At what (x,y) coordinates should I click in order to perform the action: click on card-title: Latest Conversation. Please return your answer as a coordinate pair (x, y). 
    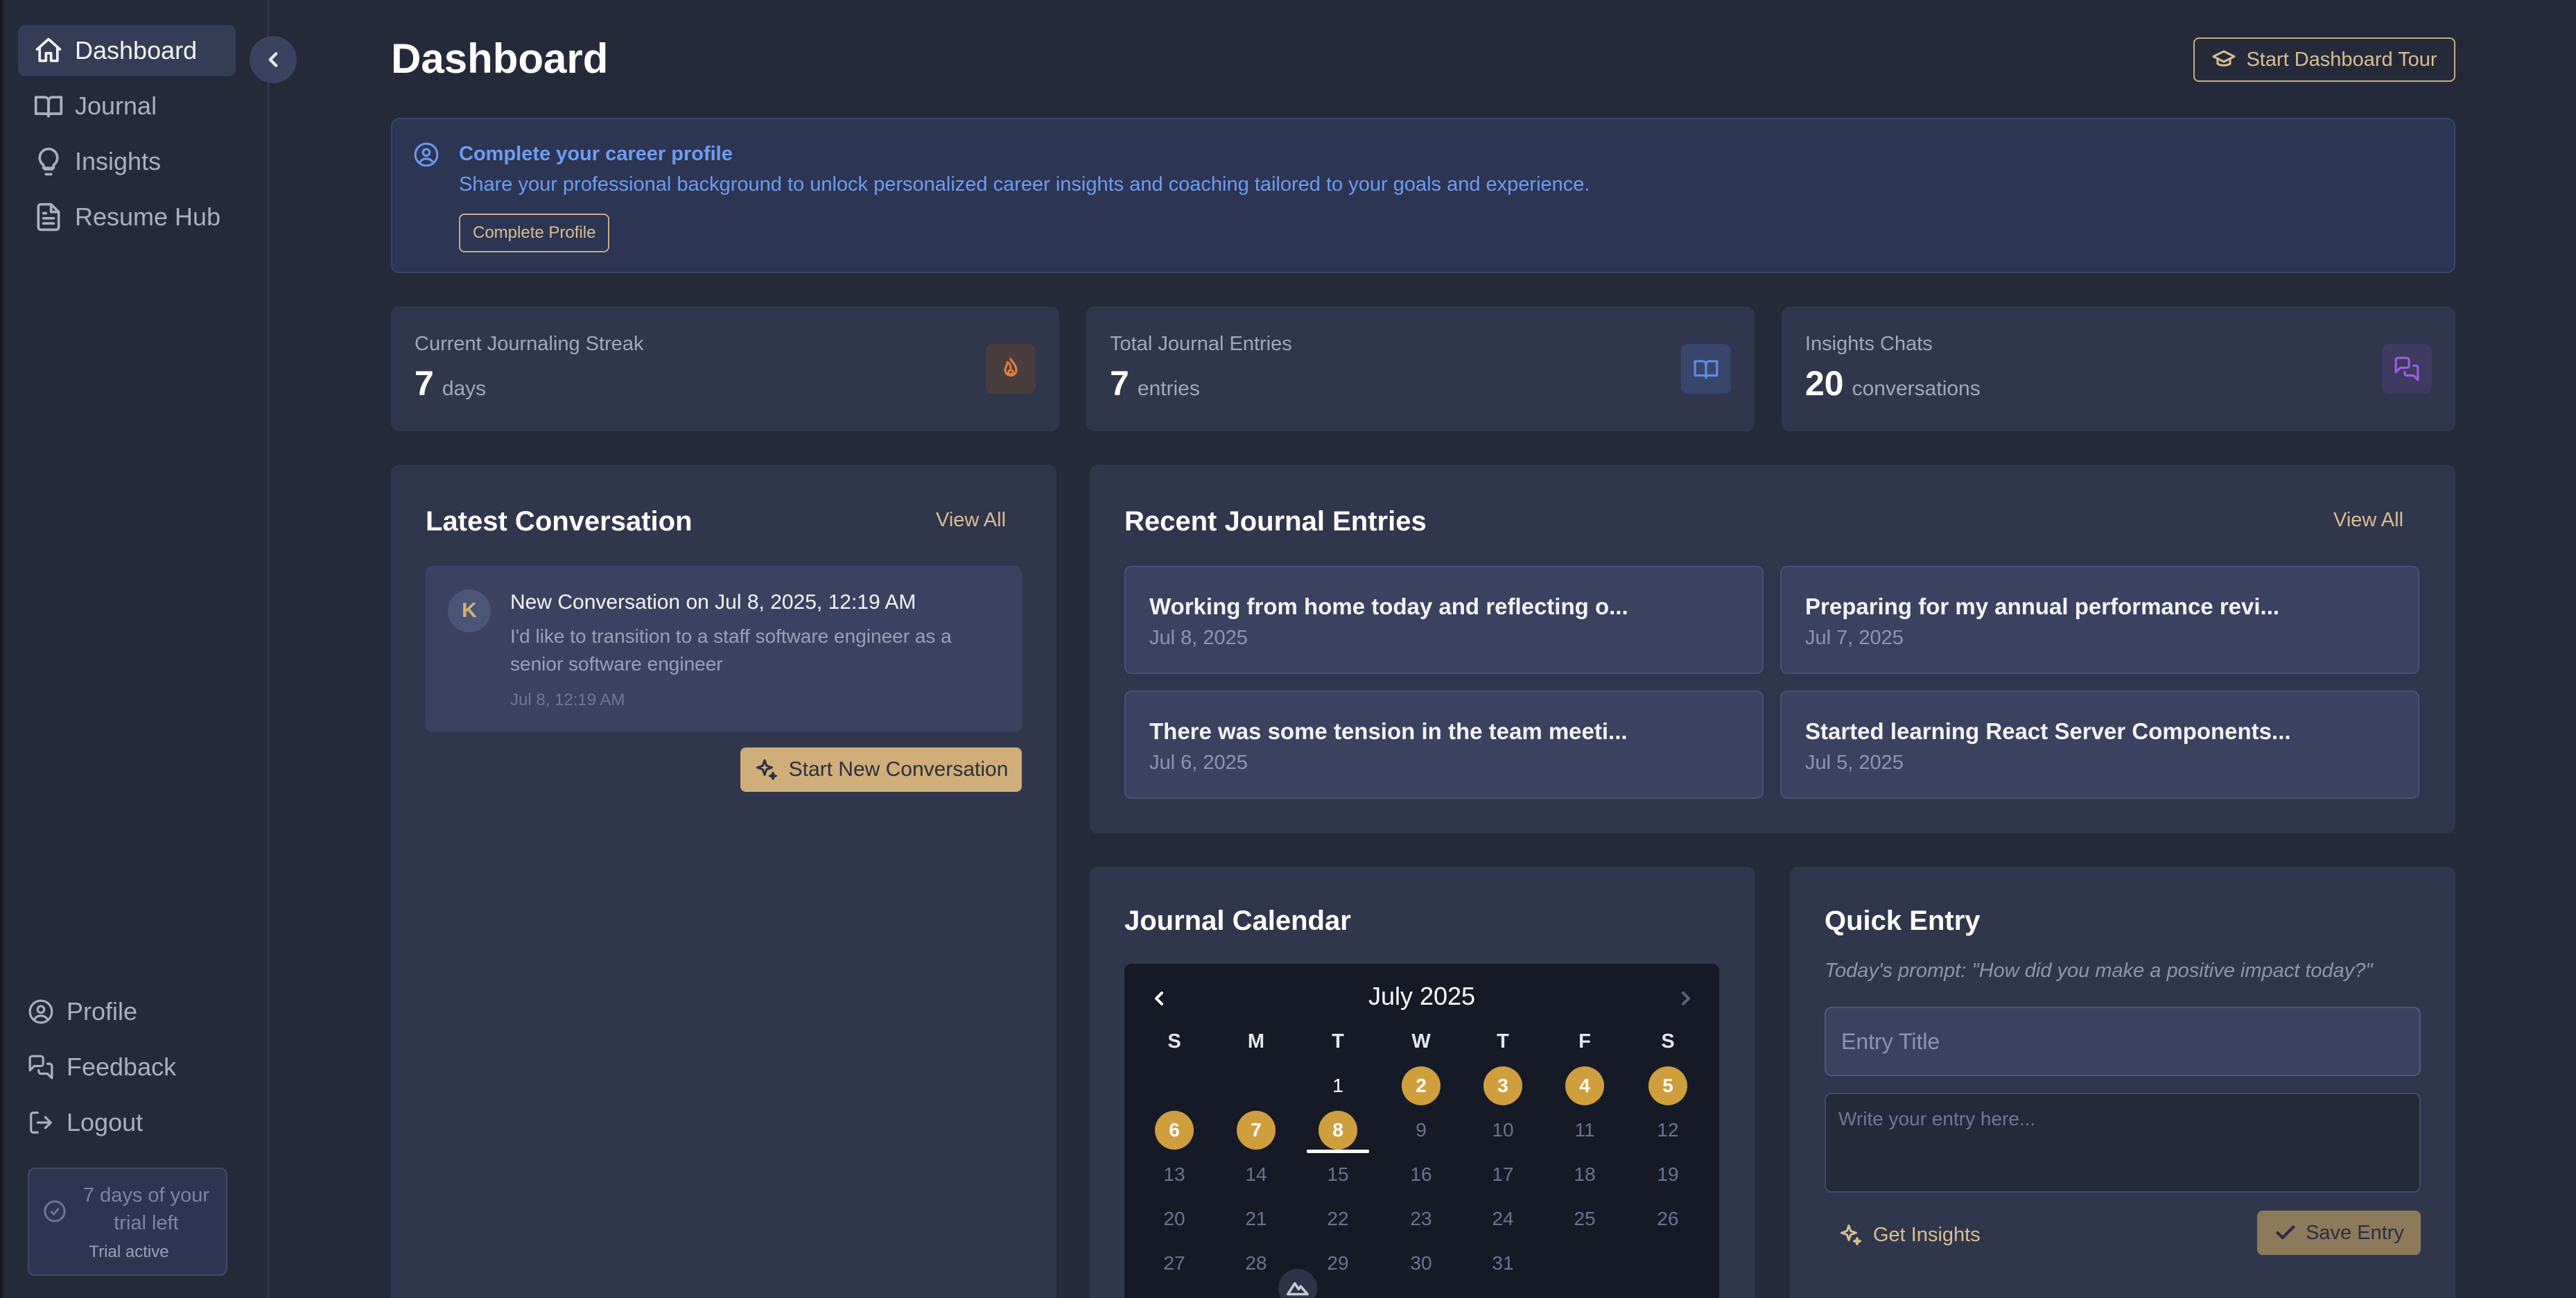
    Looking at the image, I should click on (559, 521).